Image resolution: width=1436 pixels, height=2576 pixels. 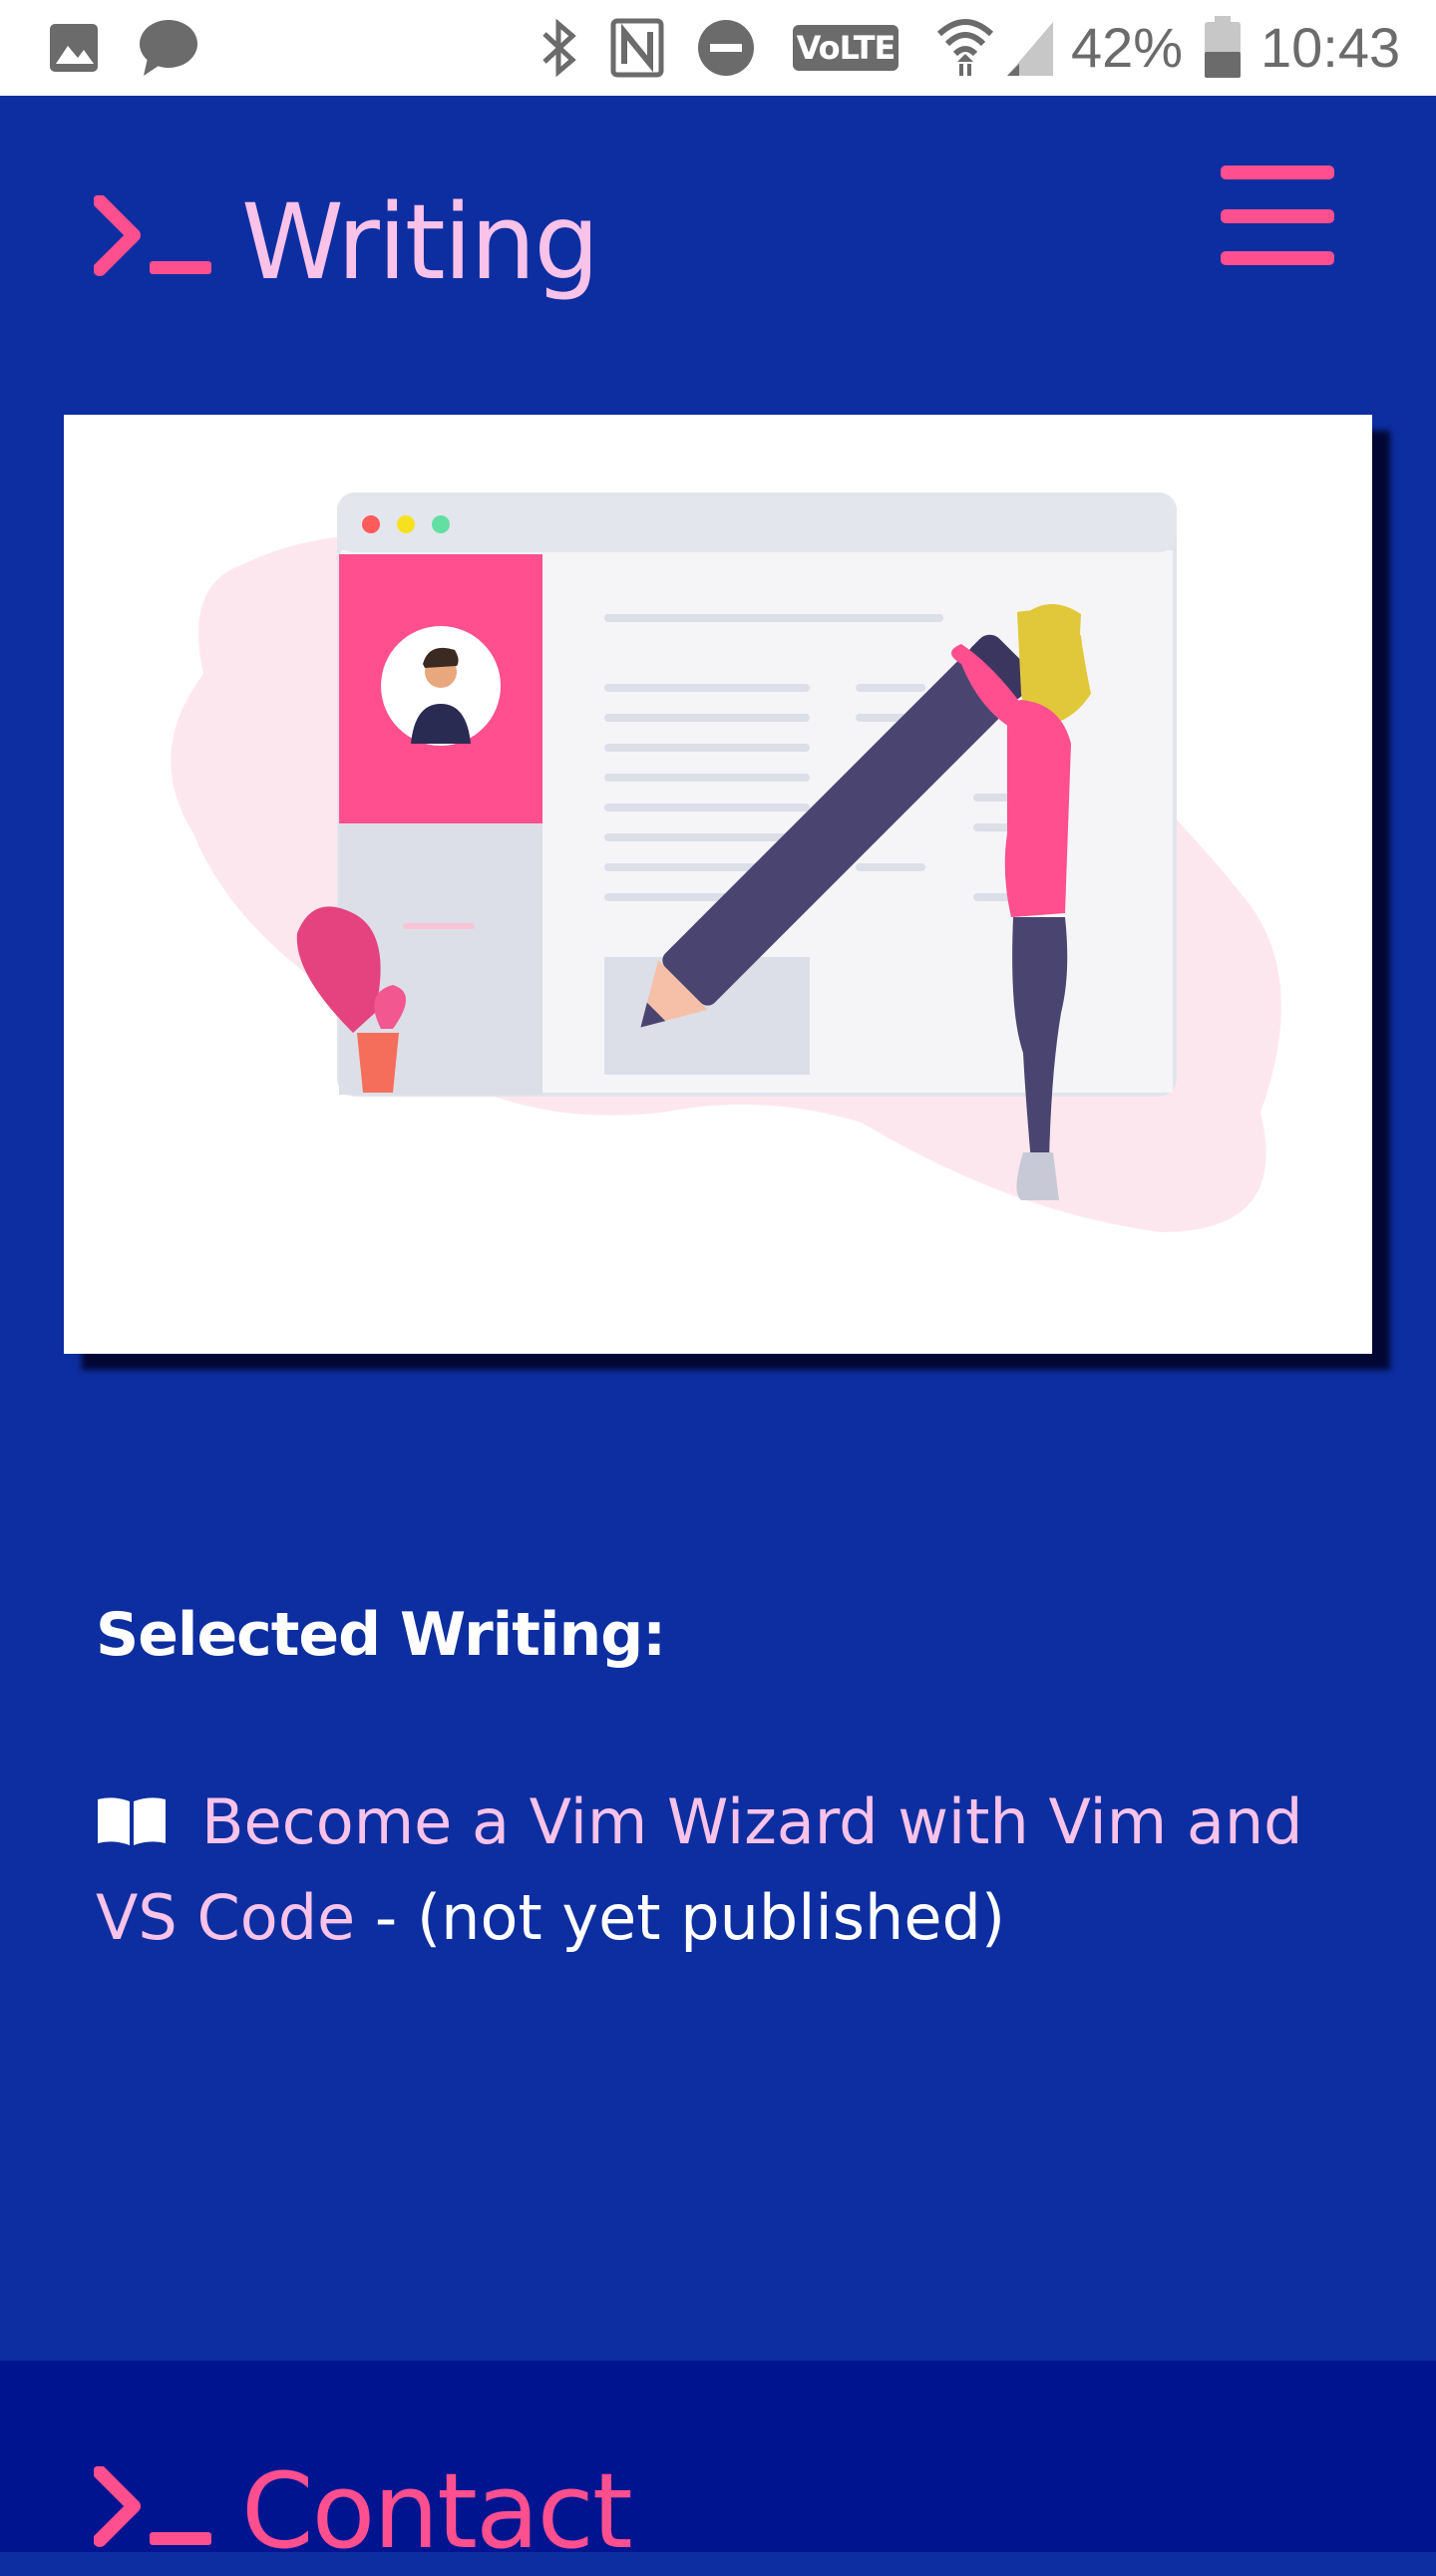 I want to click on header: Writing, so click(x=718, y=245).